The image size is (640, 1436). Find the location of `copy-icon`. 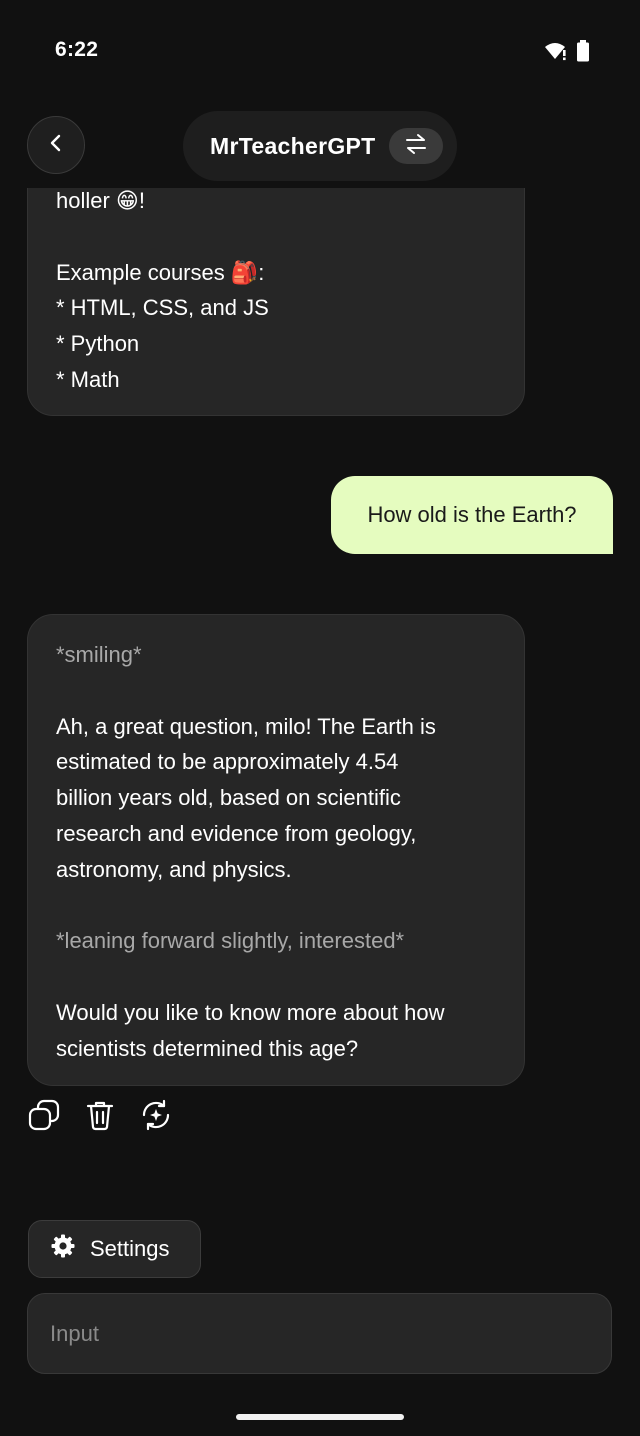

copy-icon is located at coordinates (44, 1117).